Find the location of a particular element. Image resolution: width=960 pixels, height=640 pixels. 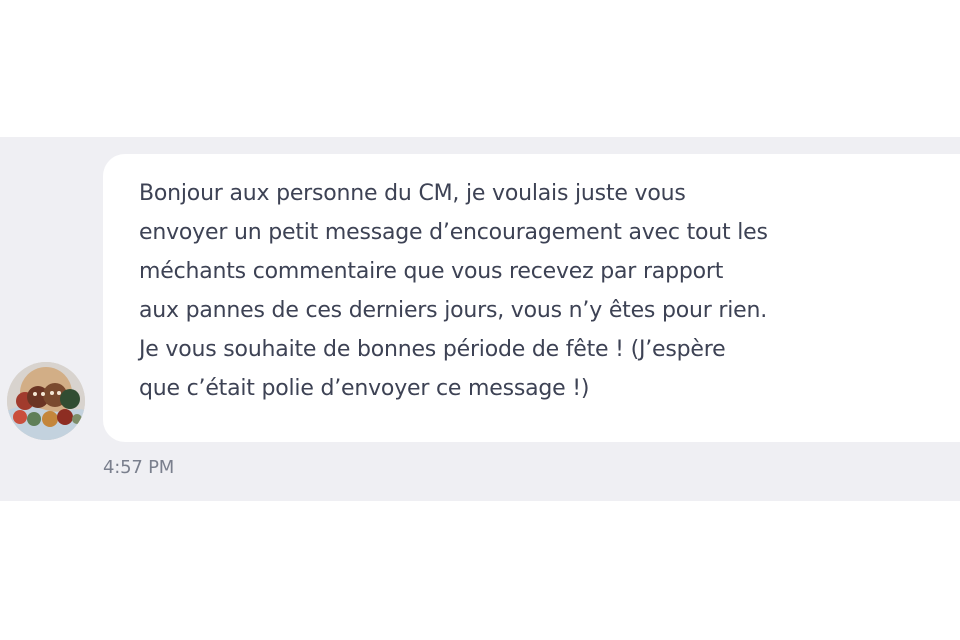

avatar-photo-icon is located at coordinates (46, 401).